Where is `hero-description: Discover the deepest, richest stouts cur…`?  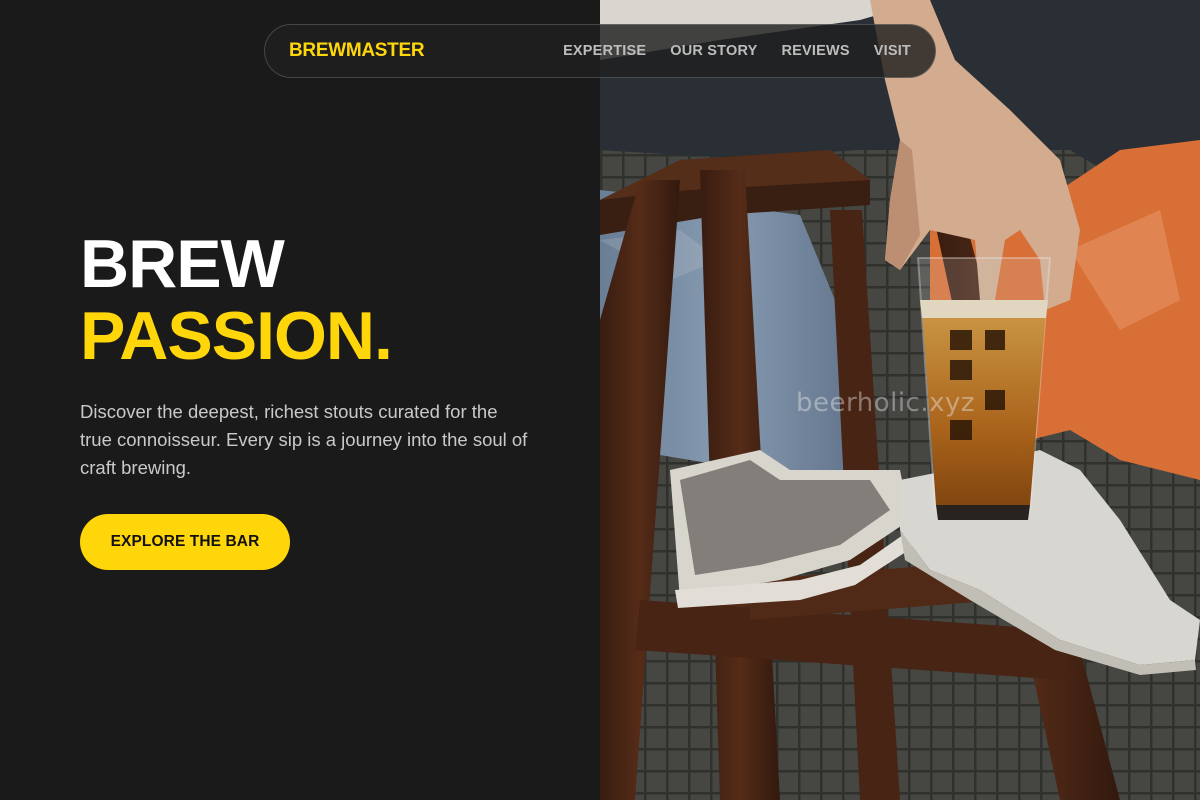
hero-description: Discover the deepest, richest stouts cur… is located at coordinates (304, 439).